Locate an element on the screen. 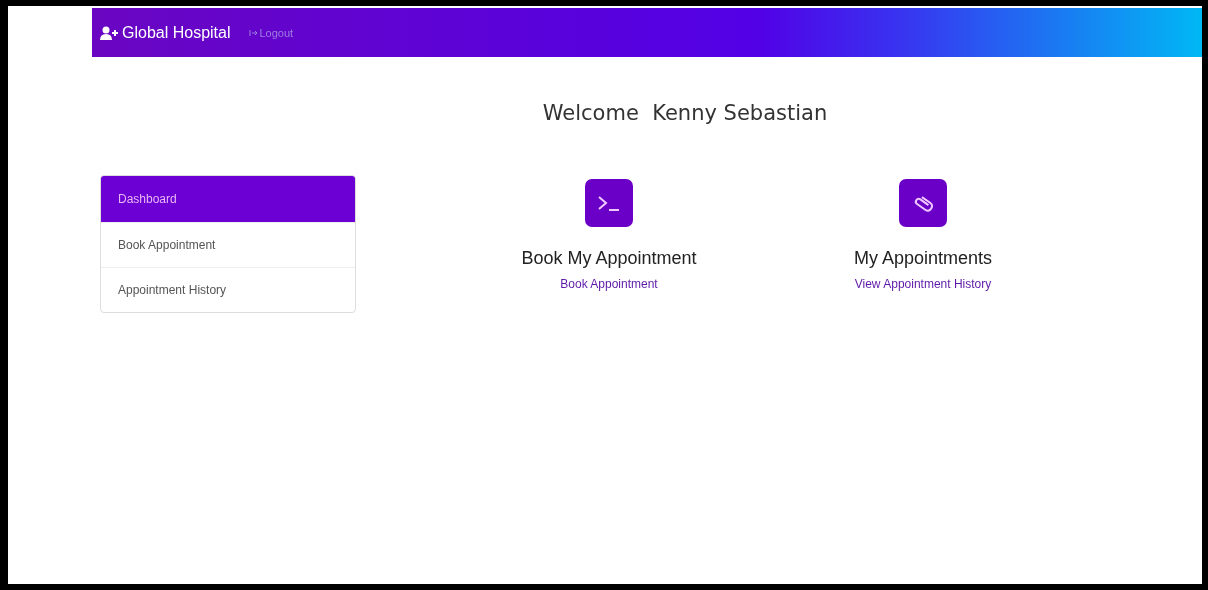 This screenshot has width=1208, height=590. paperclip-icon is located at coordinates (923, 203).